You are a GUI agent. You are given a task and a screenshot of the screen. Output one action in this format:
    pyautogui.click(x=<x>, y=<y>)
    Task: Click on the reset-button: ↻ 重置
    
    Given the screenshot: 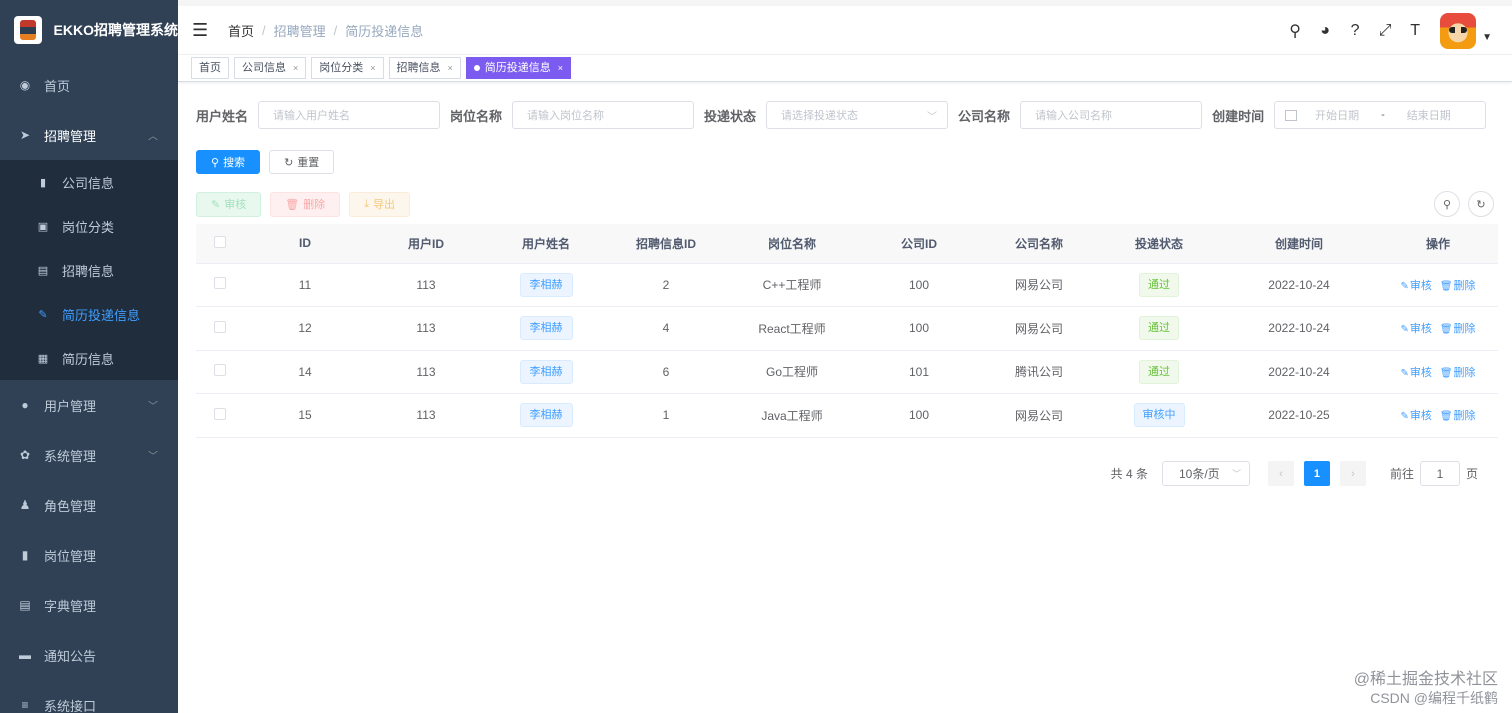 What is the action you would take?
    pyautogui.click(x=302, y=162)
    